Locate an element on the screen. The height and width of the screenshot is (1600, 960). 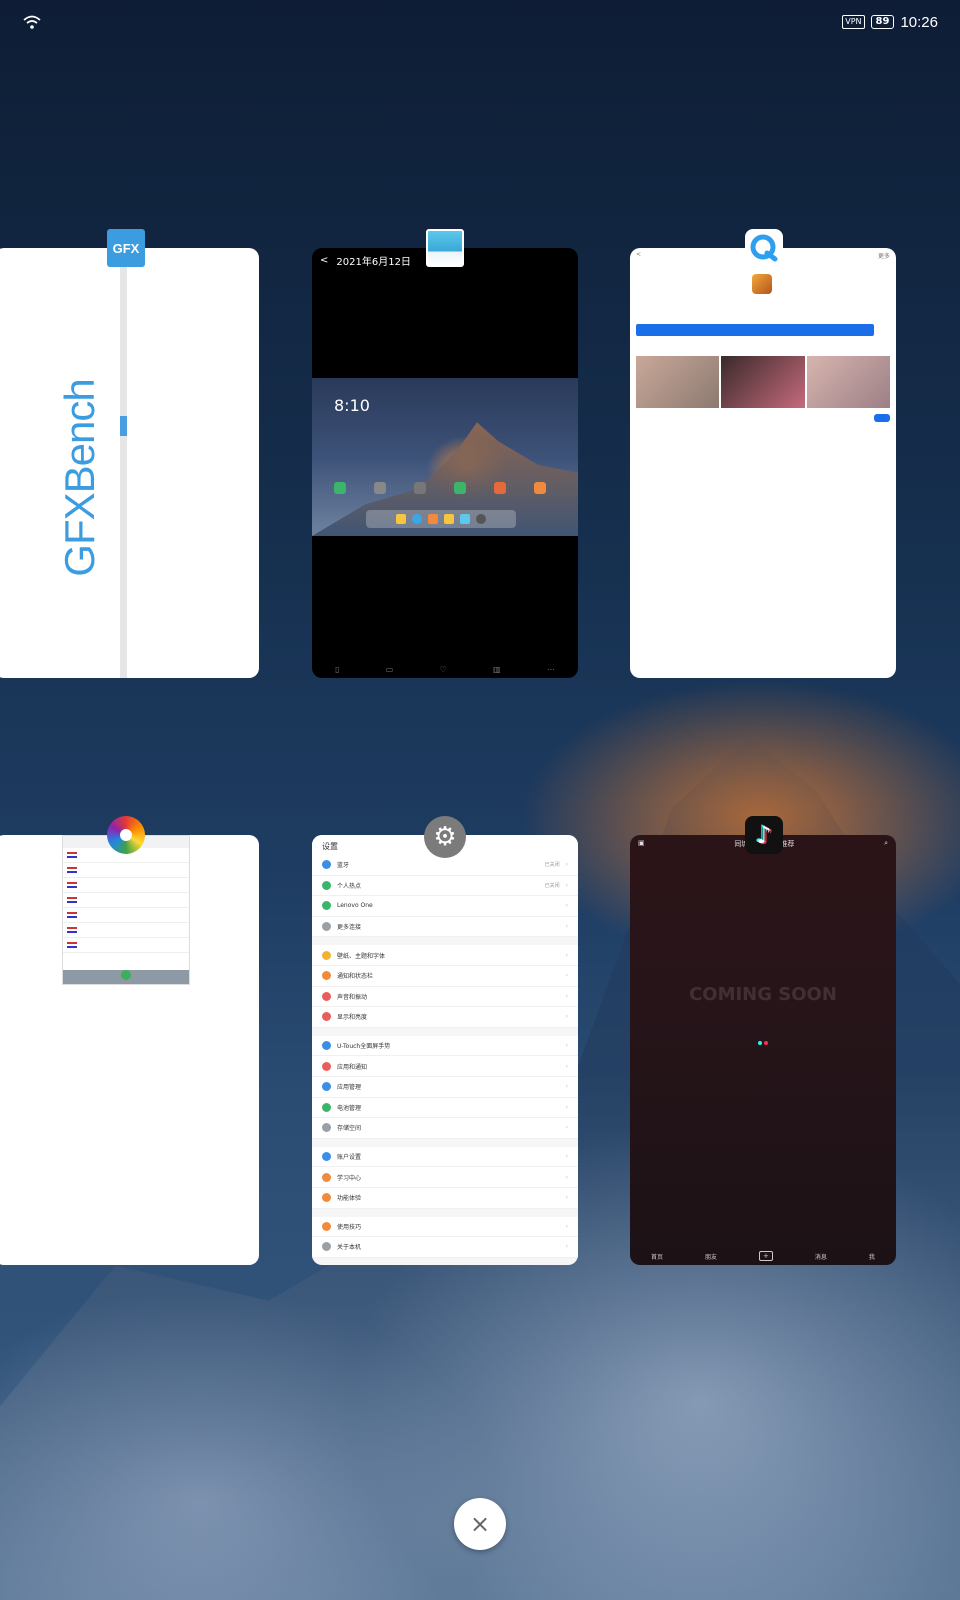
settings-item-label: 使用技巧 is located at coordinates (349, 1227).